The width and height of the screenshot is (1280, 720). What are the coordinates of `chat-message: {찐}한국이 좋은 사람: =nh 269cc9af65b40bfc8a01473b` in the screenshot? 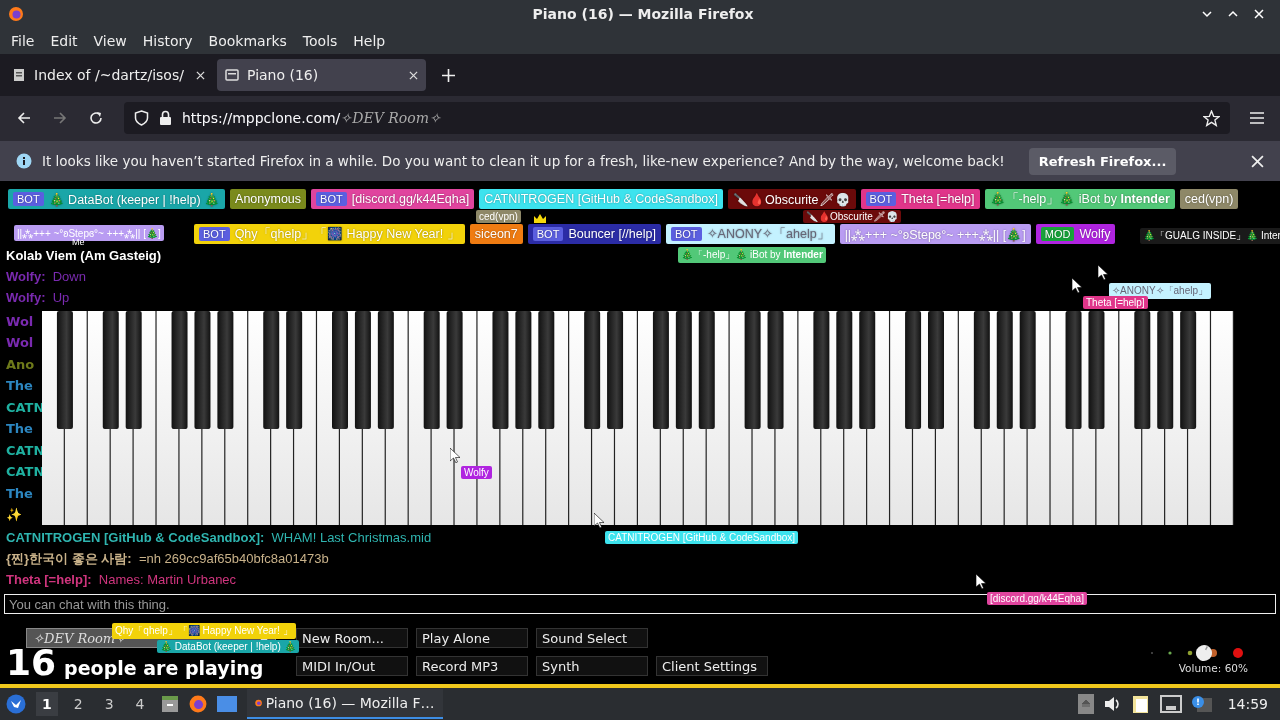 It's located at (167, 559).